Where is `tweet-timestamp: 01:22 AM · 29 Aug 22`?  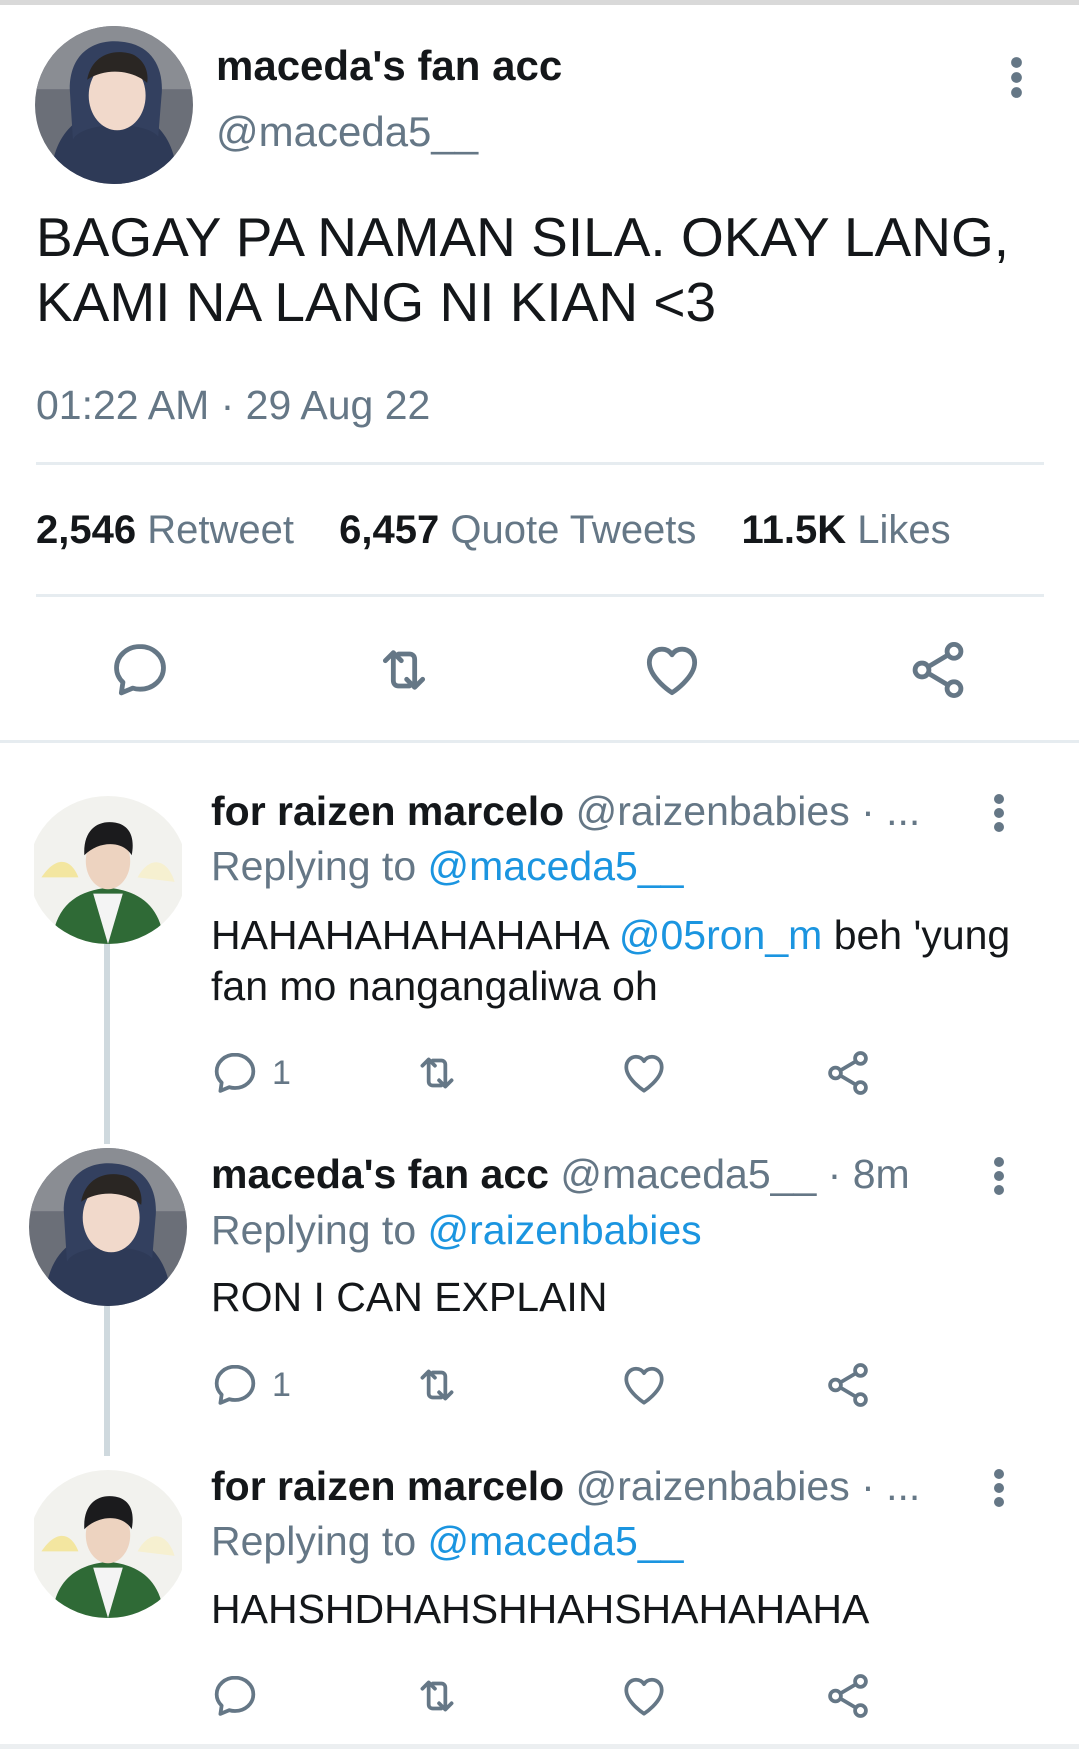
tweet-timestamp: 01:22 AM · 29 Aug 22 is located at coordinates (233, 405).